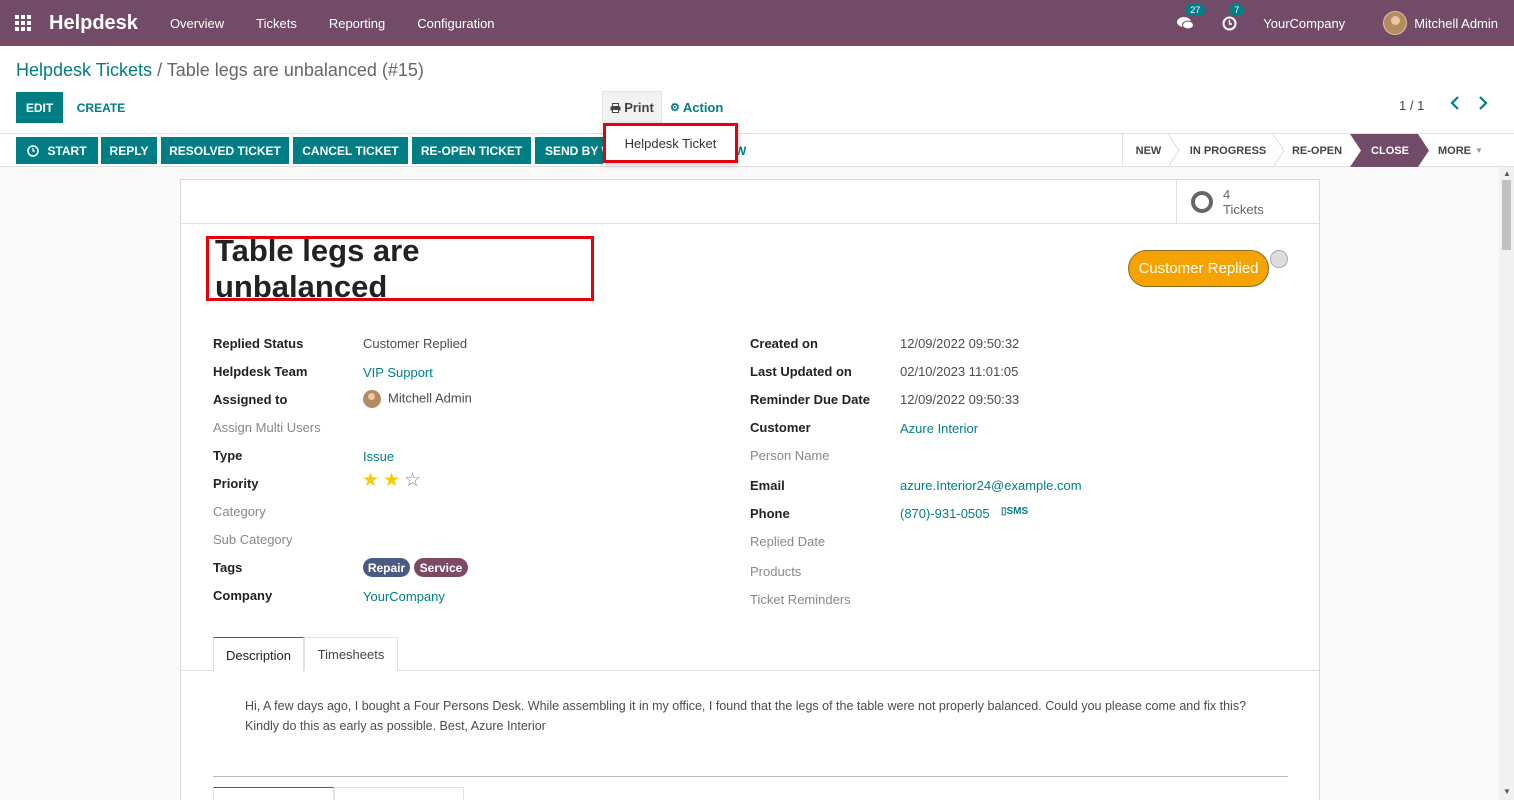 Image resolution: width=1514 pixels, height=800 pixels. I want to click on kanban-state-toggle, so click(1279, 259).